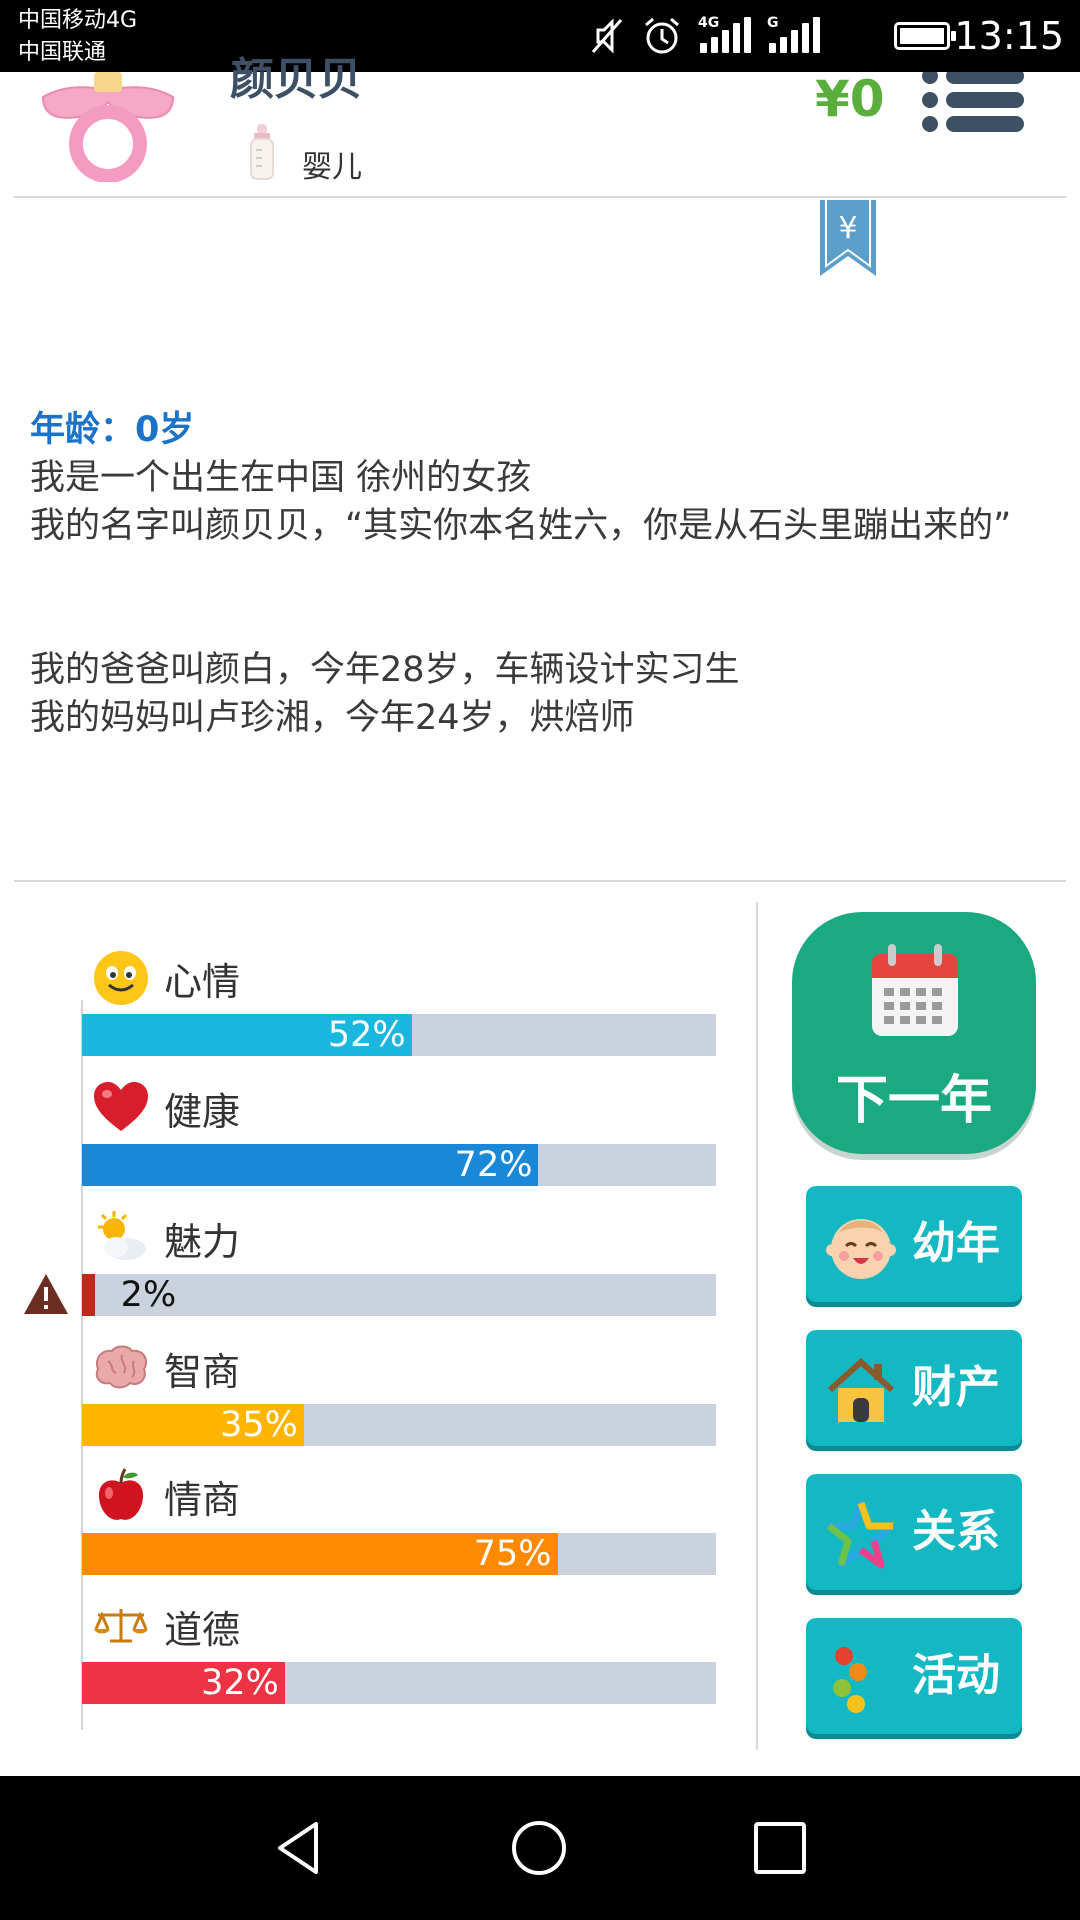 The image size is (1080, 1920). Describe the element at coordinates (332, 167) in the screenshot. I see `life-stage: 婴儿` at that location.